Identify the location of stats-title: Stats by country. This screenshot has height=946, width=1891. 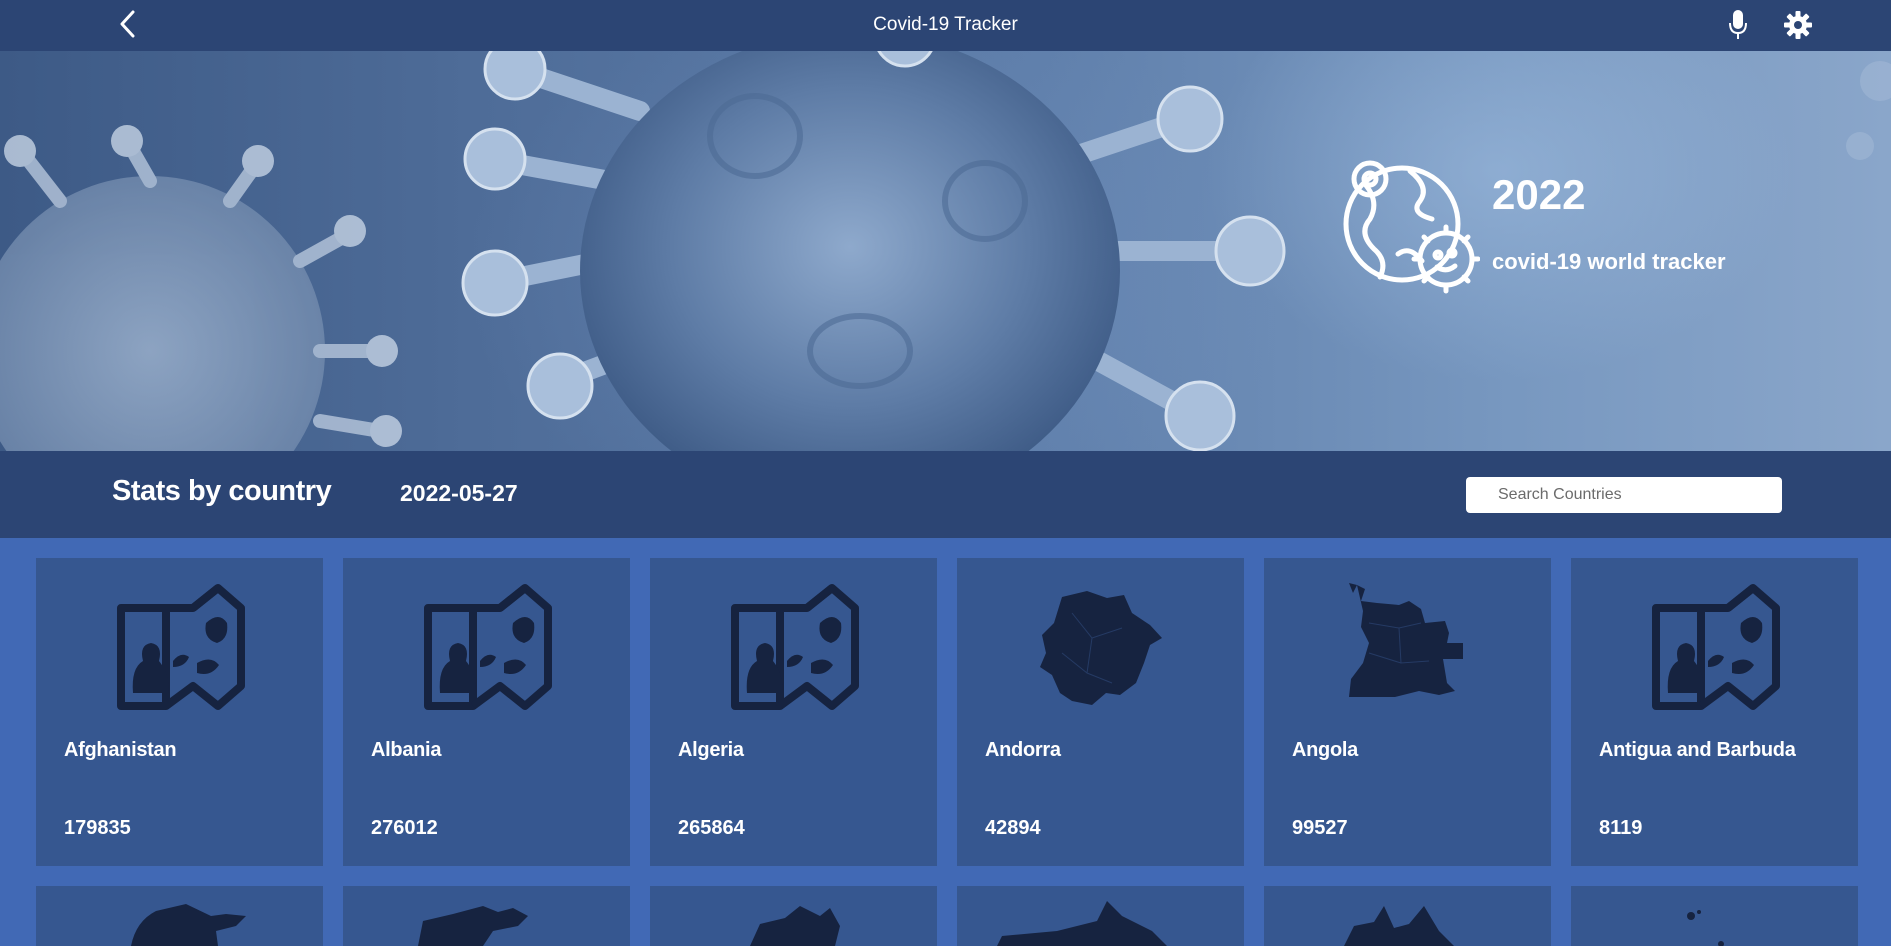
(222, 491).